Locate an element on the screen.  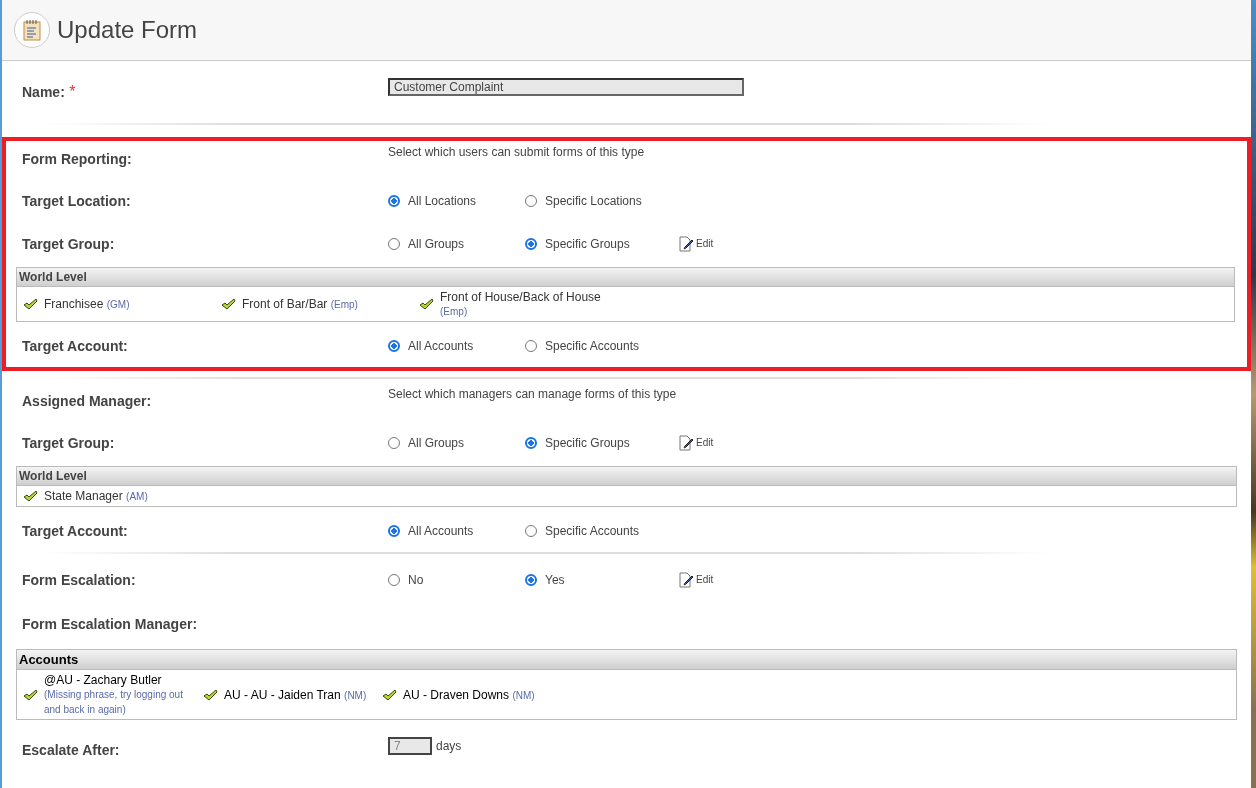
field-label: Name: is located at coordinates (43, 92).